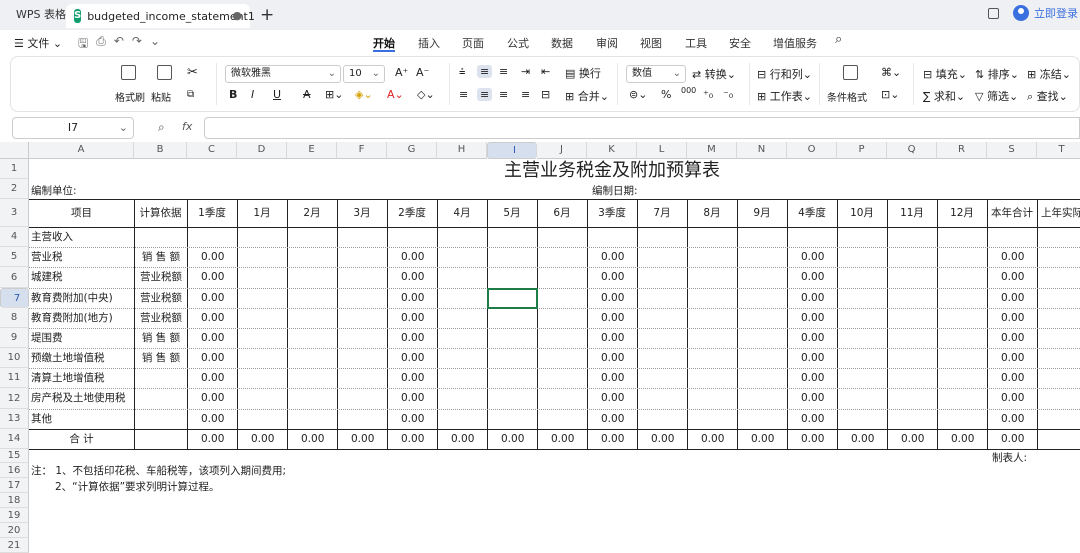  What do you see at coordinates (137, 487) in the screenshot?
I see `note-2: 2、“计算依据”要求列明计算过程。` at bounding box center [137, 487].